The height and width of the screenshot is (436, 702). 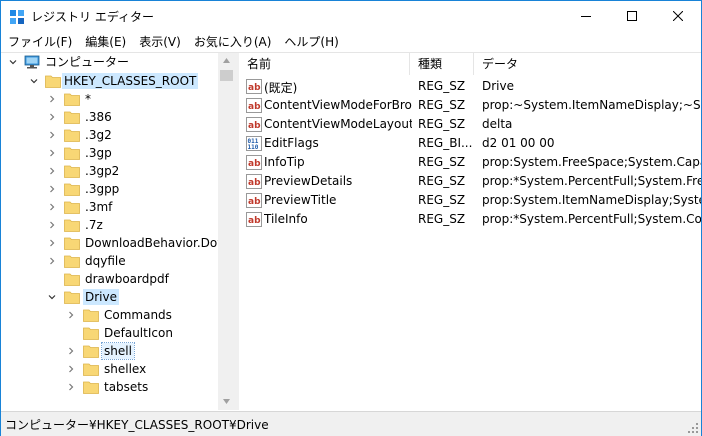 What do you see at coordinates (126, 387) in the screenshot?
I see `tree-item-label: tabsets` at bounding box center [126, 387].